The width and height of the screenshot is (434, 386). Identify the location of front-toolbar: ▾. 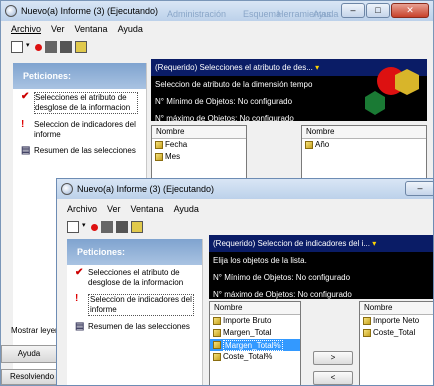
(245, 227).